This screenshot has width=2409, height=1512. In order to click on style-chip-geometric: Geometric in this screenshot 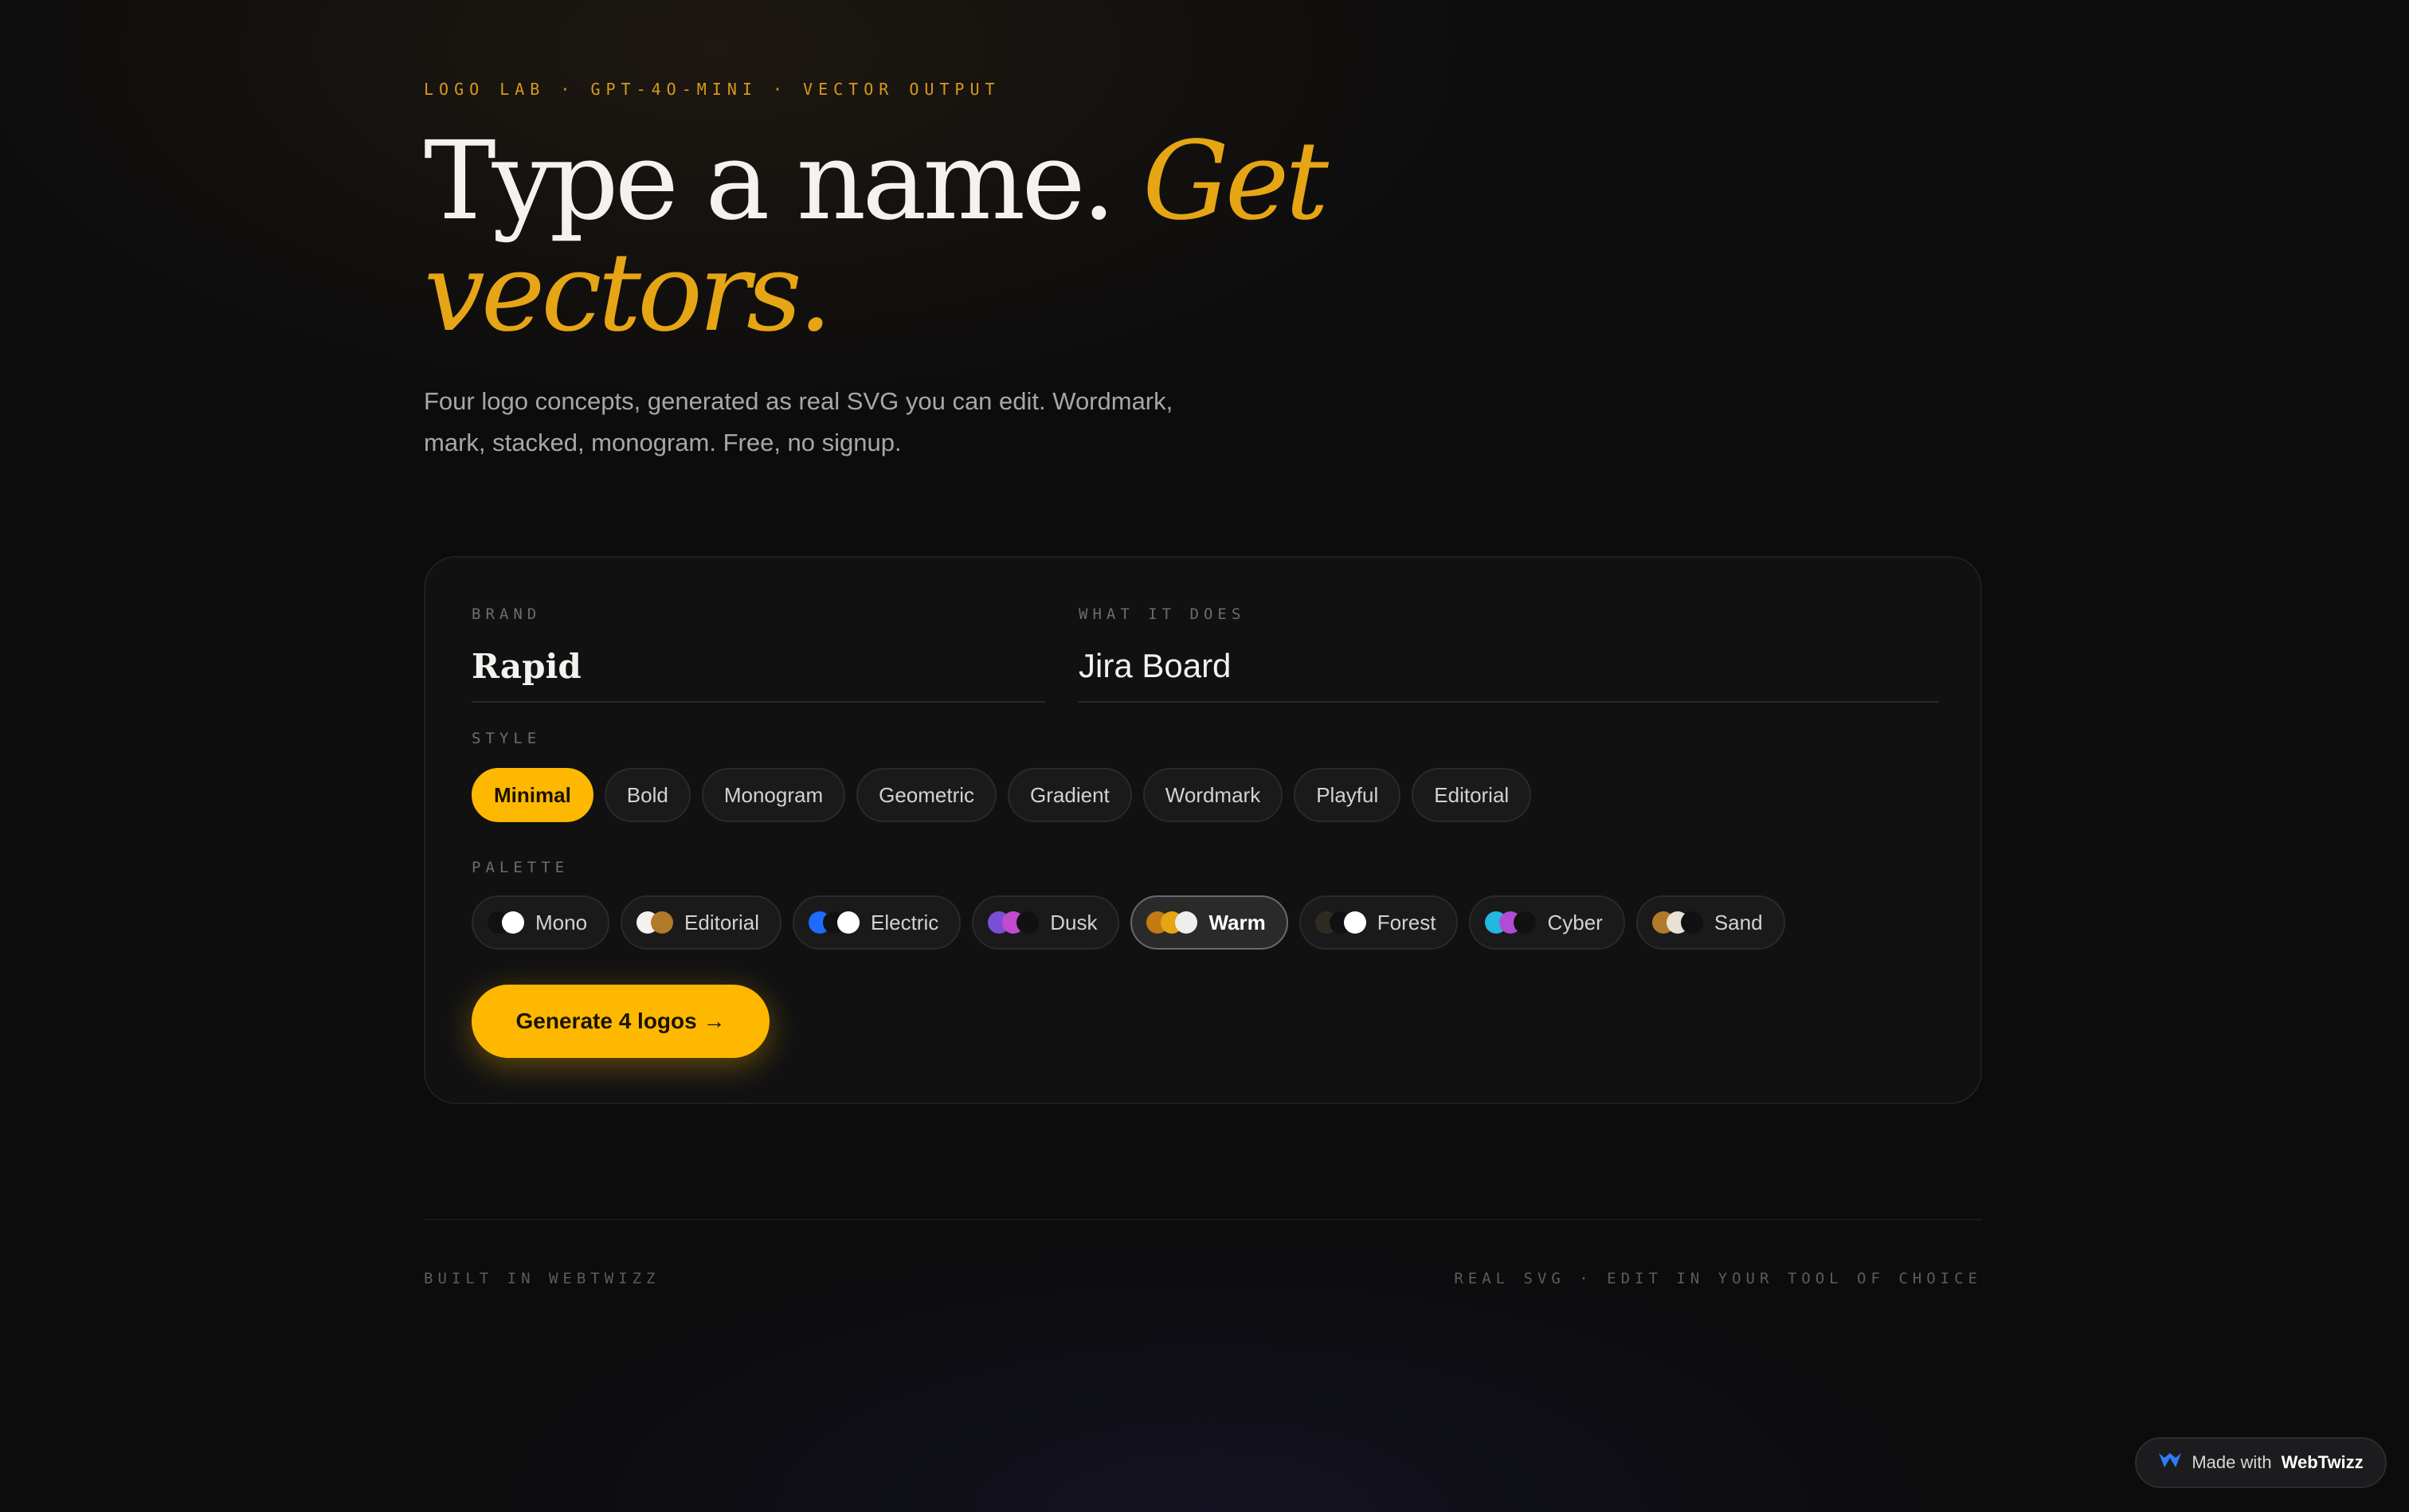, I will do `click(926, 795)`.